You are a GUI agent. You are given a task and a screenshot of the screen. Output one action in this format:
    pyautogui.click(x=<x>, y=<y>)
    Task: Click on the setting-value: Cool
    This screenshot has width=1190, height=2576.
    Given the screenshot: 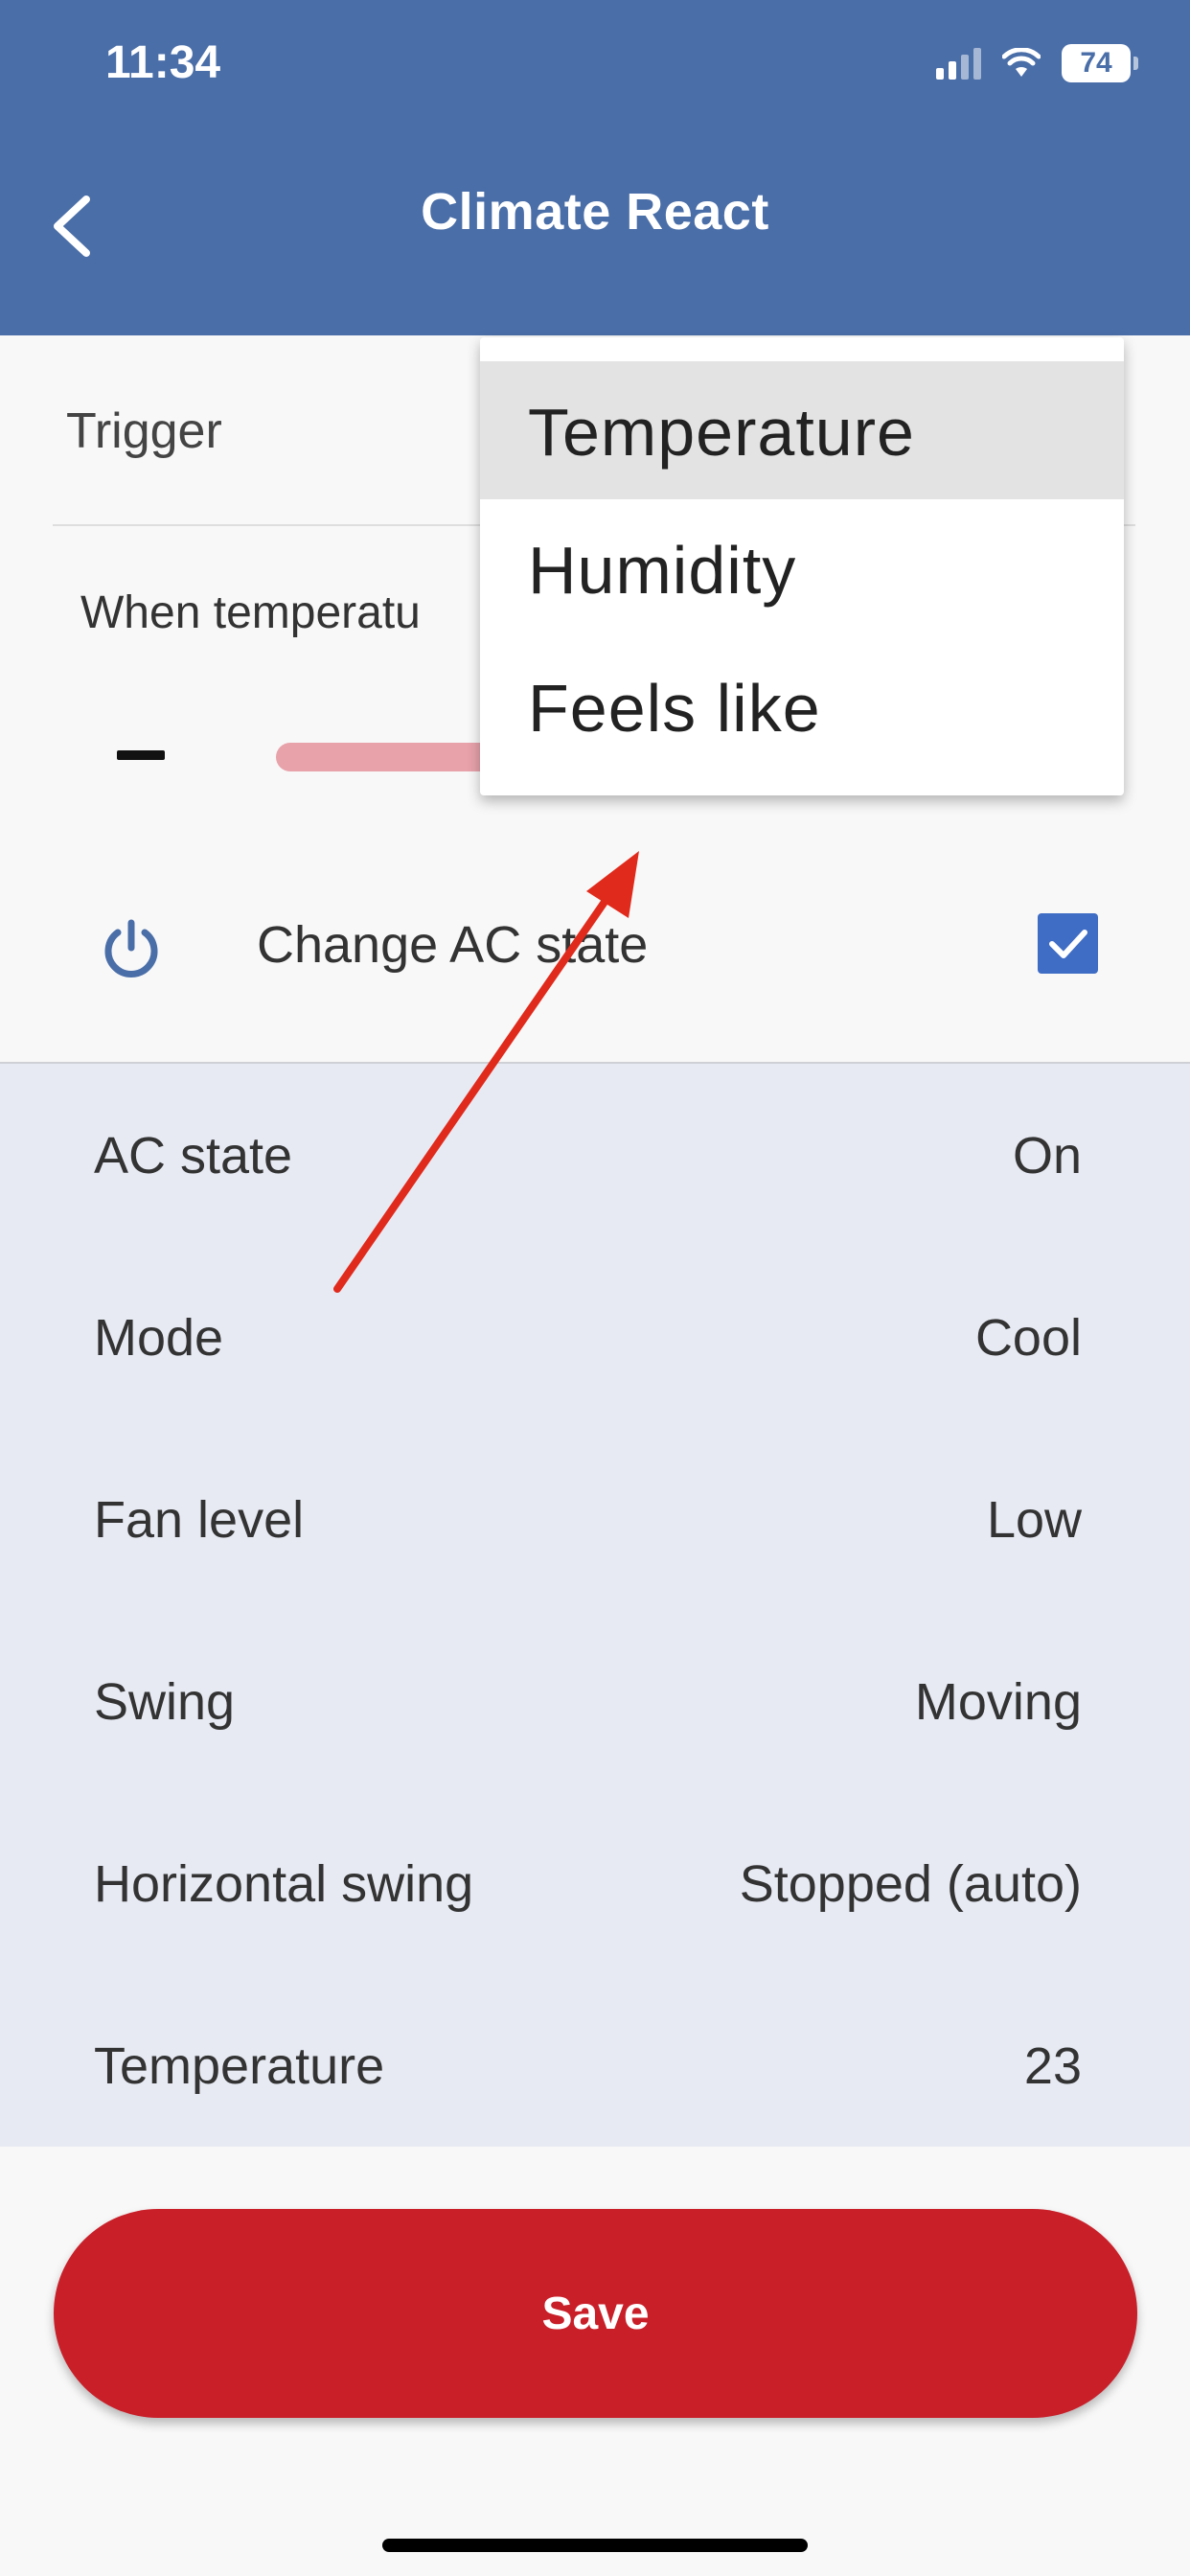 What is the action you would take?
    pyautogui.click(x=1028, y=1338)
    